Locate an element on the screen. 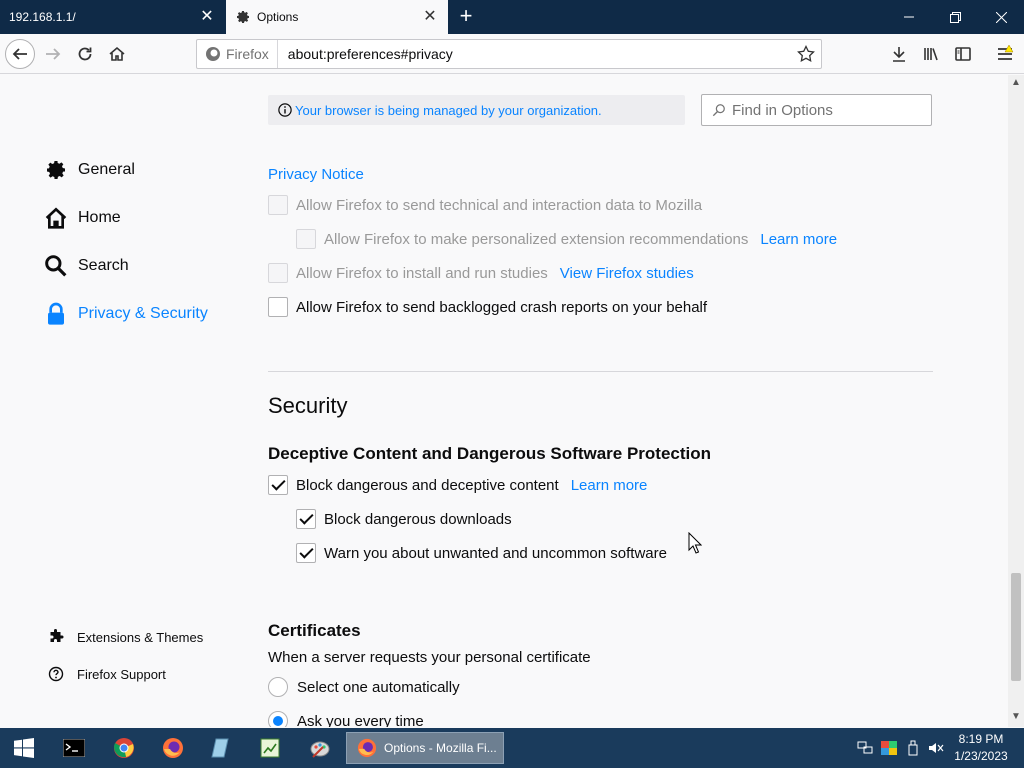 This screenshot has width=1024, height=768. close-icon is located at coordinates (1001, 17).